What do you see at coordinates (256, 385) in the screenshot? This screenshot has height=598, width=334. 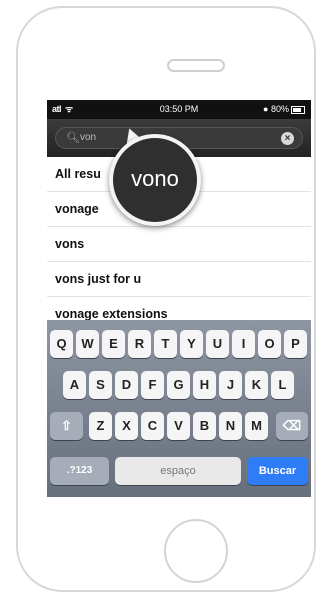 I see `key-k: K` at bounding box center [256, 385].